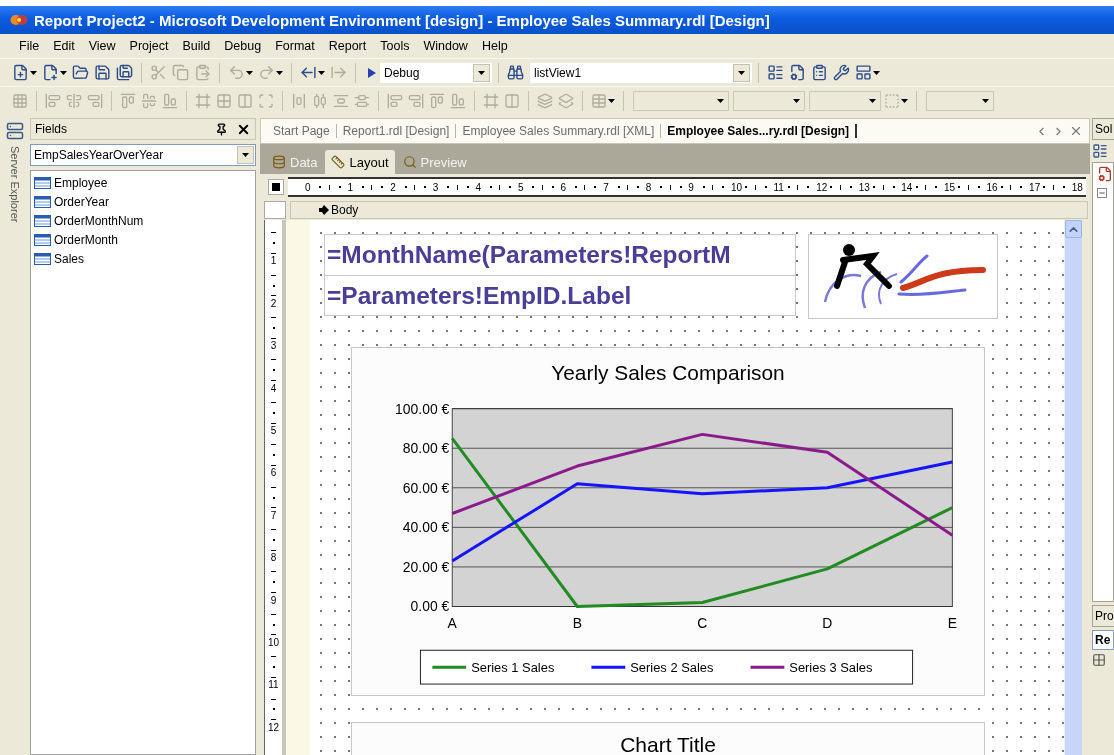 The width and height of the screenshot is (1114, 755). I want to click on ruler-number: 0, so click(308, 187).